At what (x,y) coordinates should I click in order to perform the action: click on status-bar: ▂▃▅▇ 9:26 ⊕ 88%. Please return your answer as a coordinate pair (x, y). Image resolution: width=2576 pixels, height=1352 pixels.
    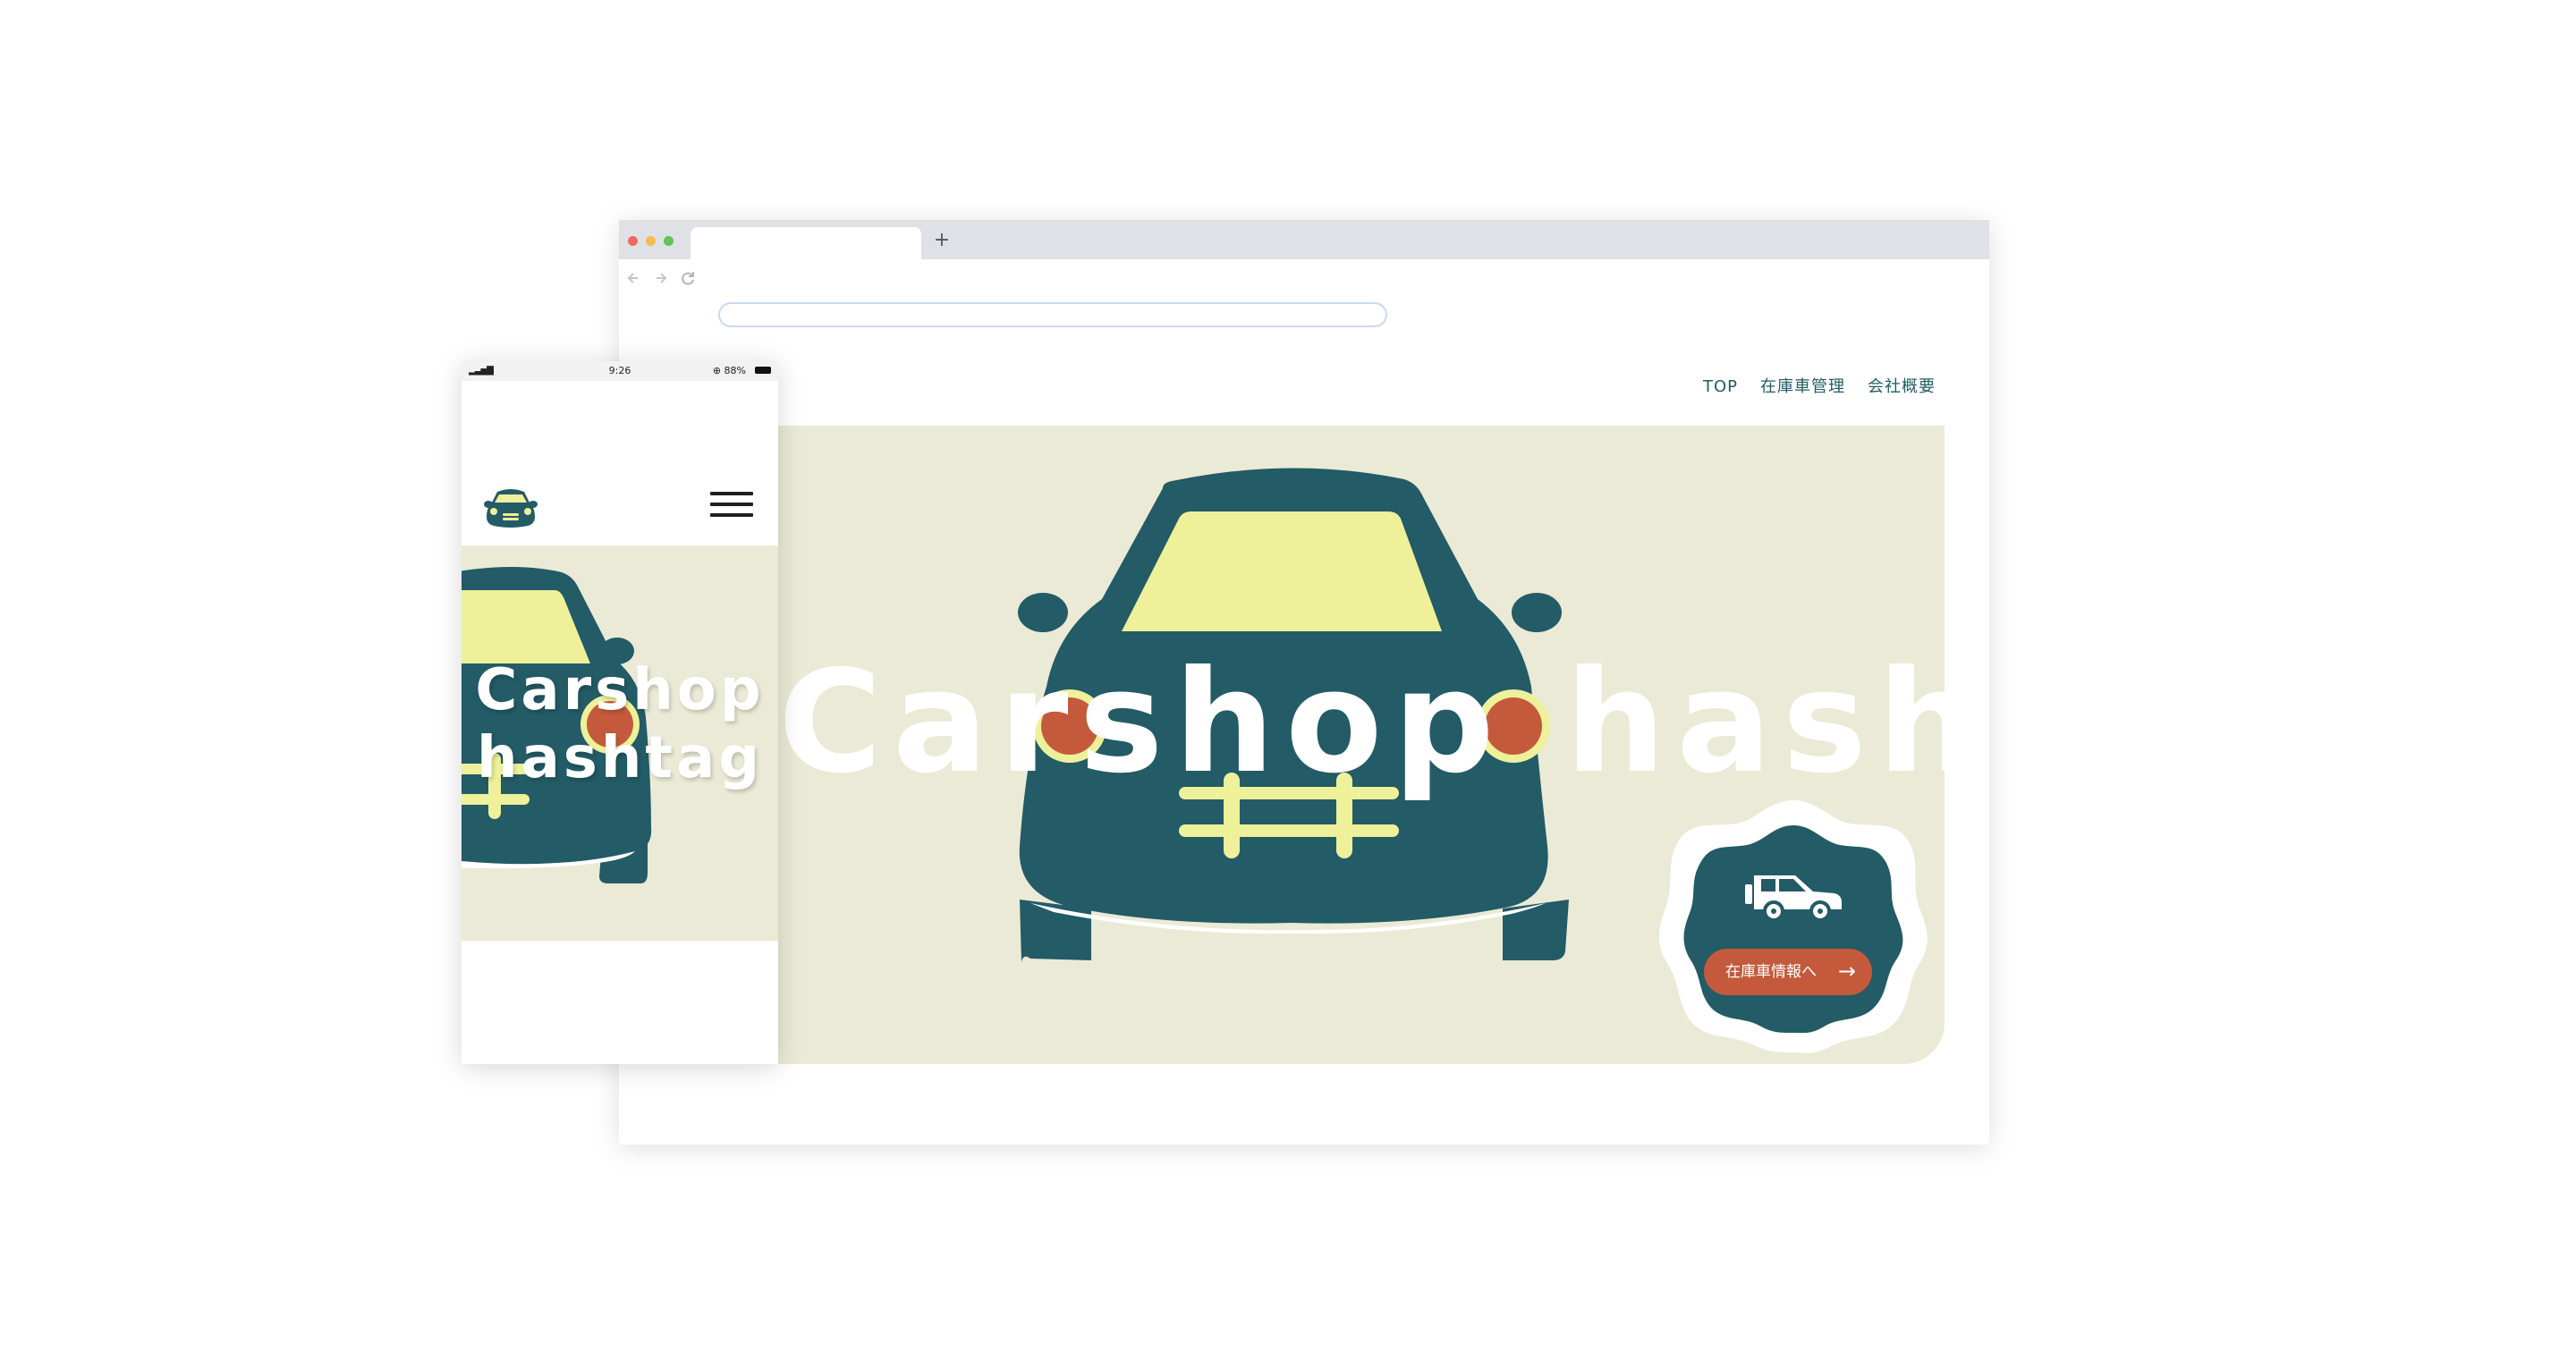
    Looking at the image, I should click on (620, 371).